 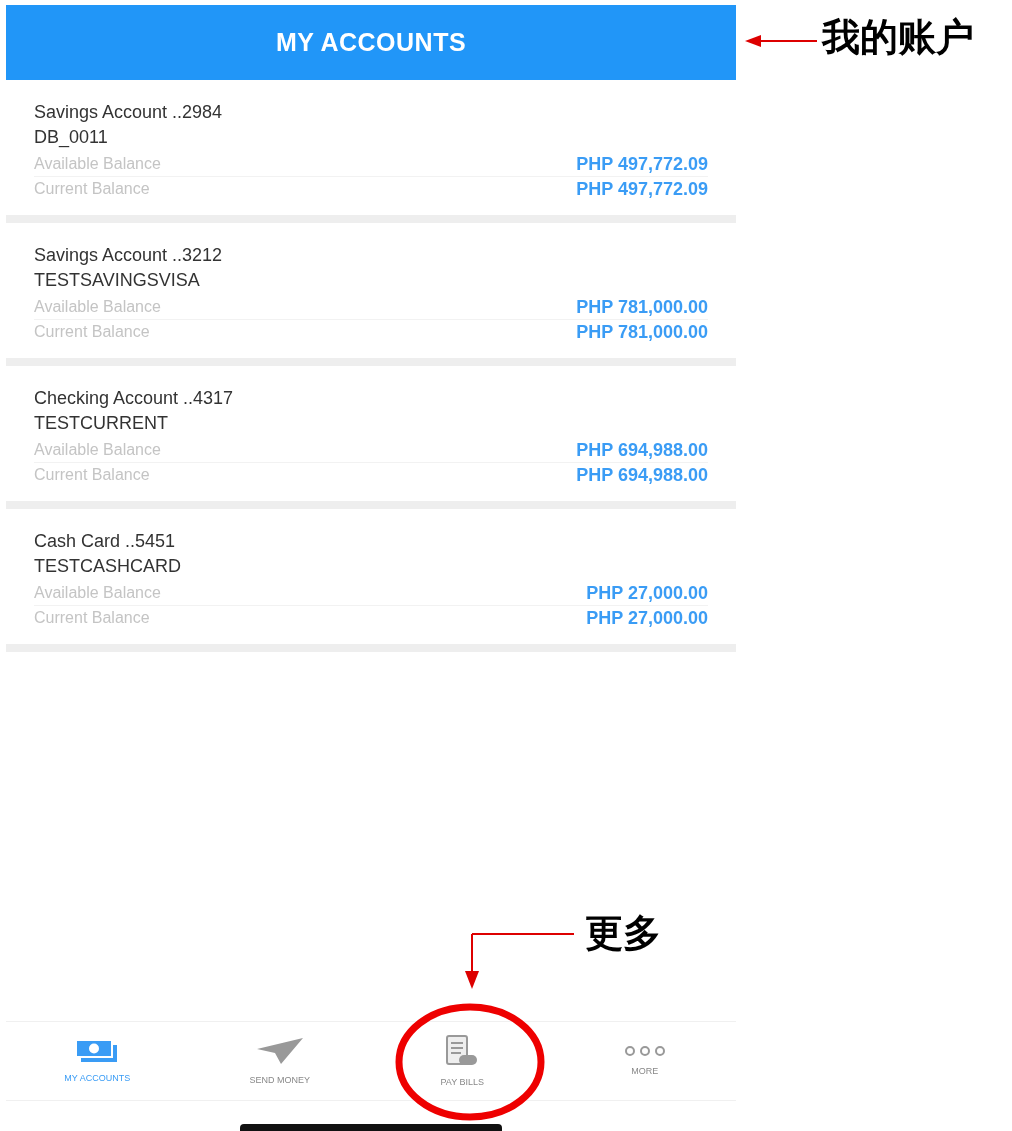 I want to click on arrow, so click(x=781, y=41).